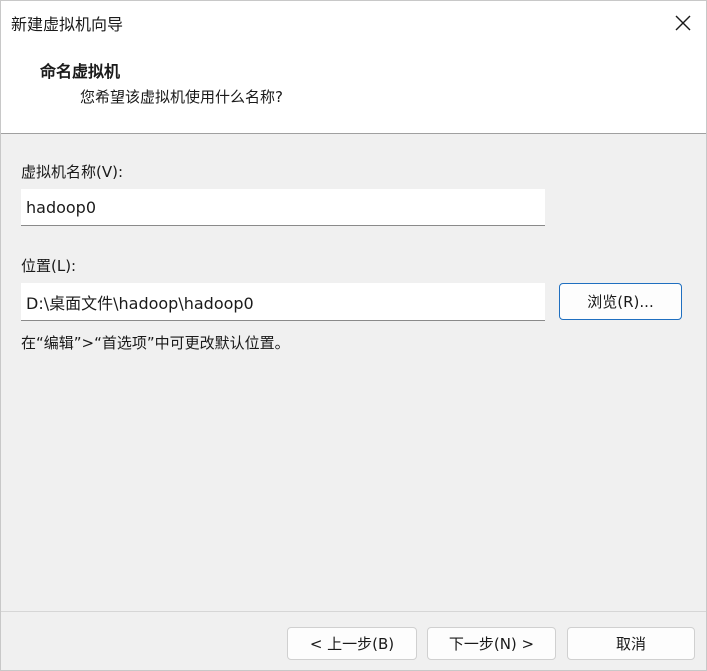 The height and width of the screenshot is (671, 707). I want to click on next-button: 下一步(N) >, so click(491, 643).